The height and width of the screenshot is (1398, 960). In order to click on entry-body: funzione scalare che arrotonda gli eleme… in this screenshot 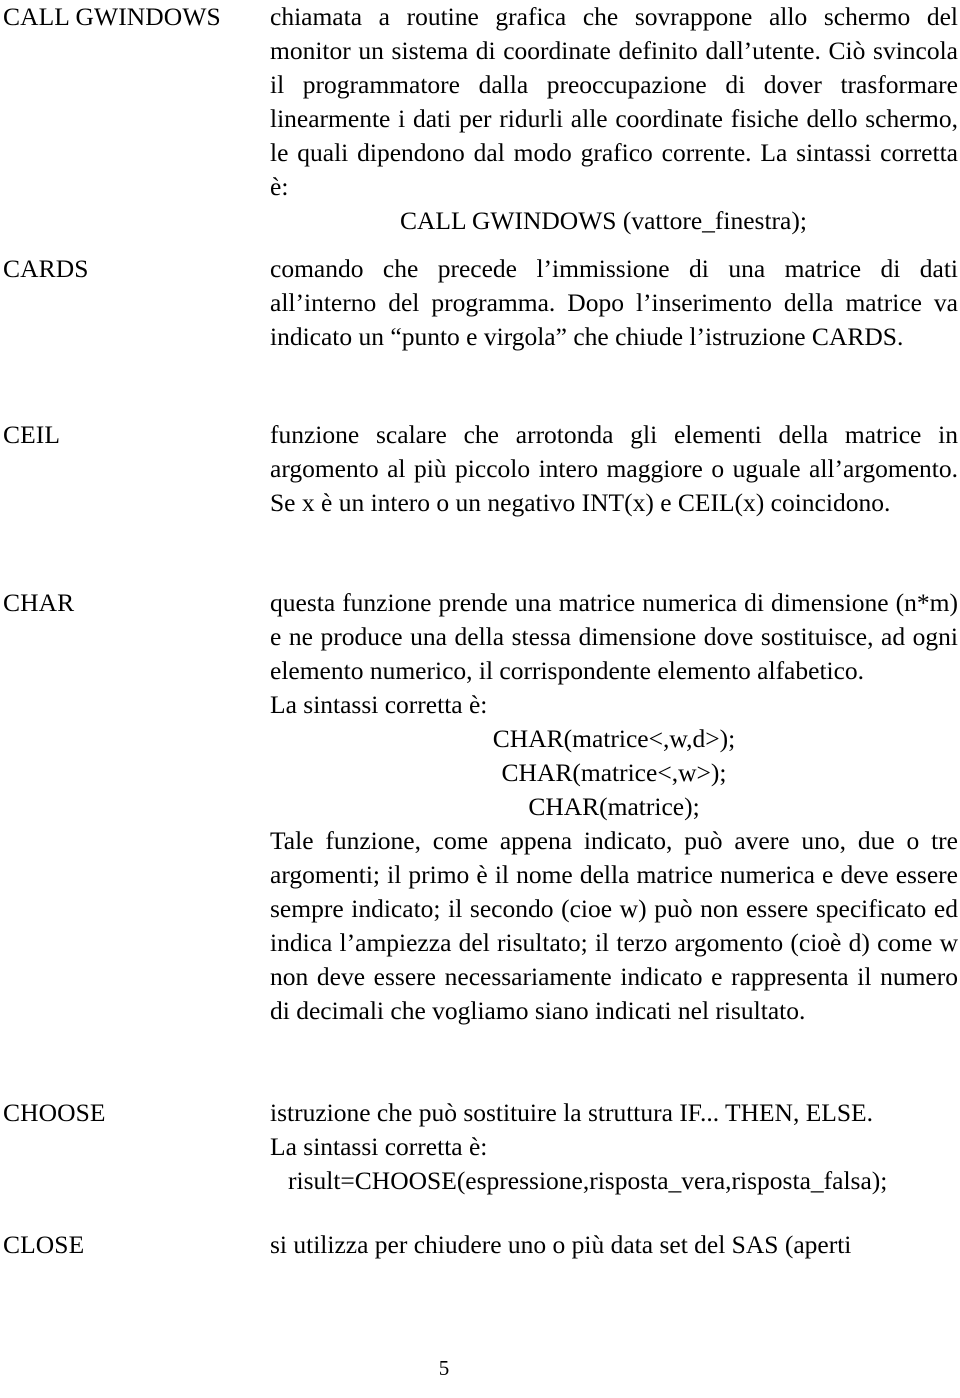, I will do `click(614, 469)`.